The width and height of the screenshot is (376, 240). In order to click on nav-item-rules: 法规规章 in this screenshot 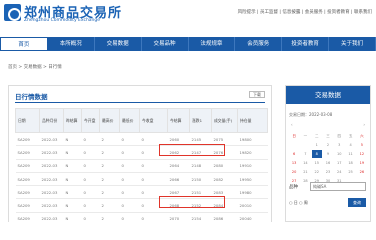, I will do `click(212, 44)`.